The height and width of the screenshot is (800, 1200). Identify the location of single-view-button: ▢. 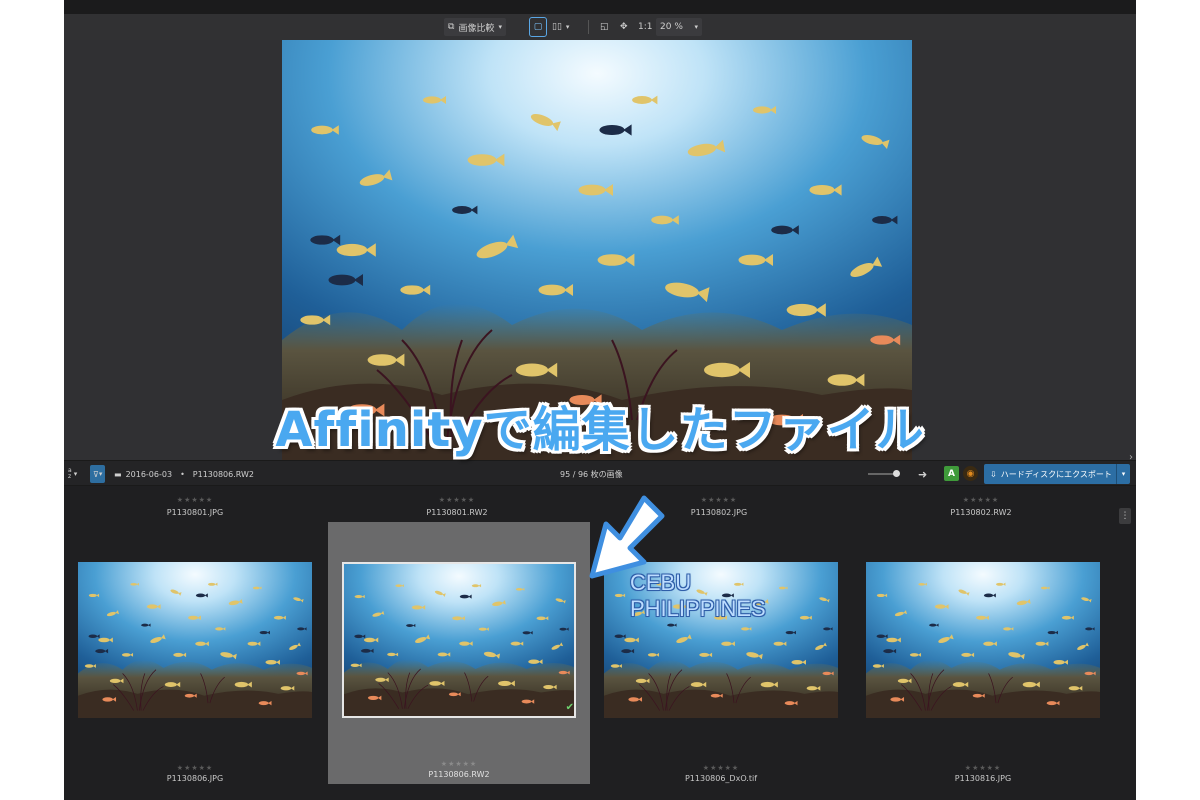
(538, 27).